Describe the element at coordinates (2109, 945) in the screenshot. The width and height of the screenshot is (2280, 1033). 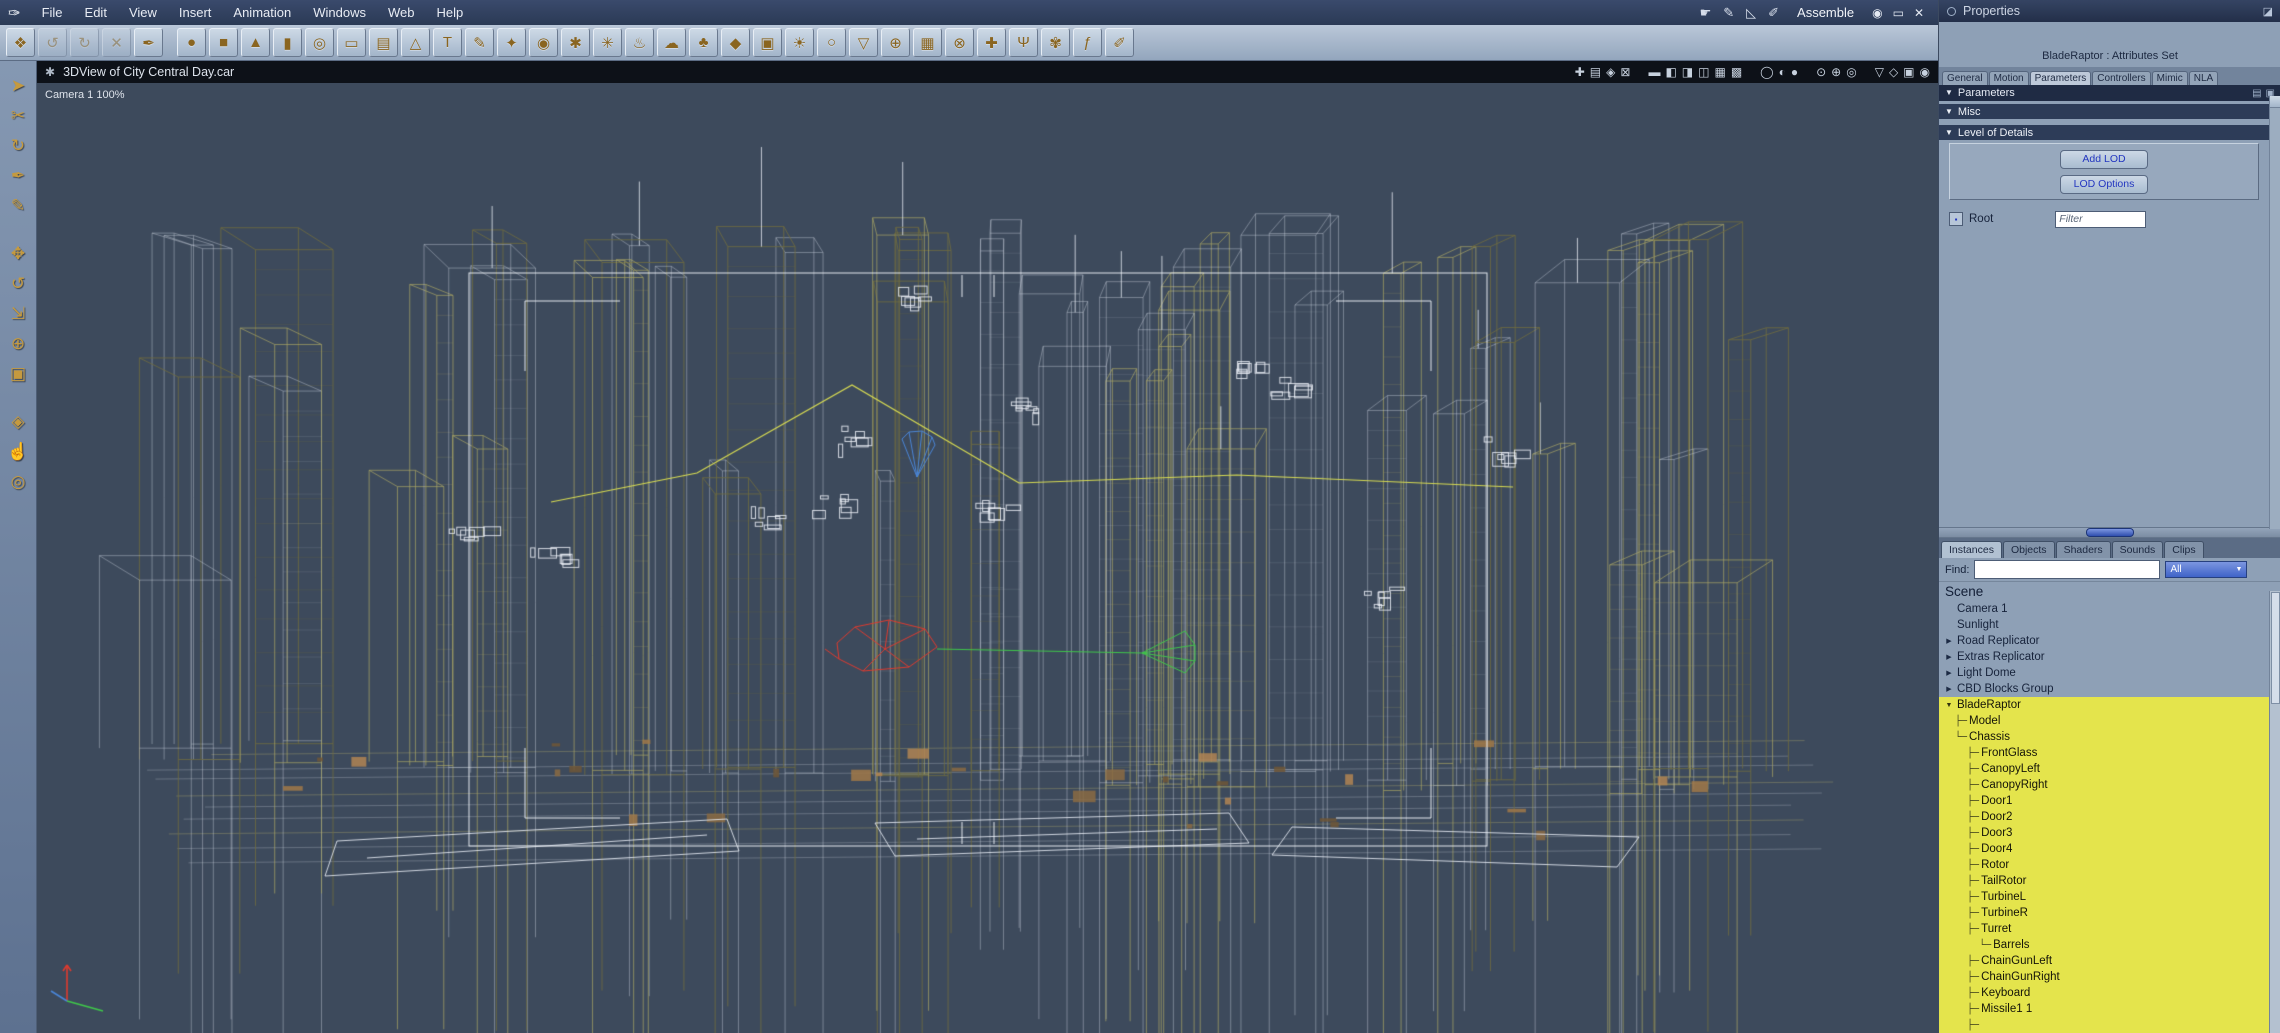
I see `tree-item-barrels: └─ Barrels` at that location.